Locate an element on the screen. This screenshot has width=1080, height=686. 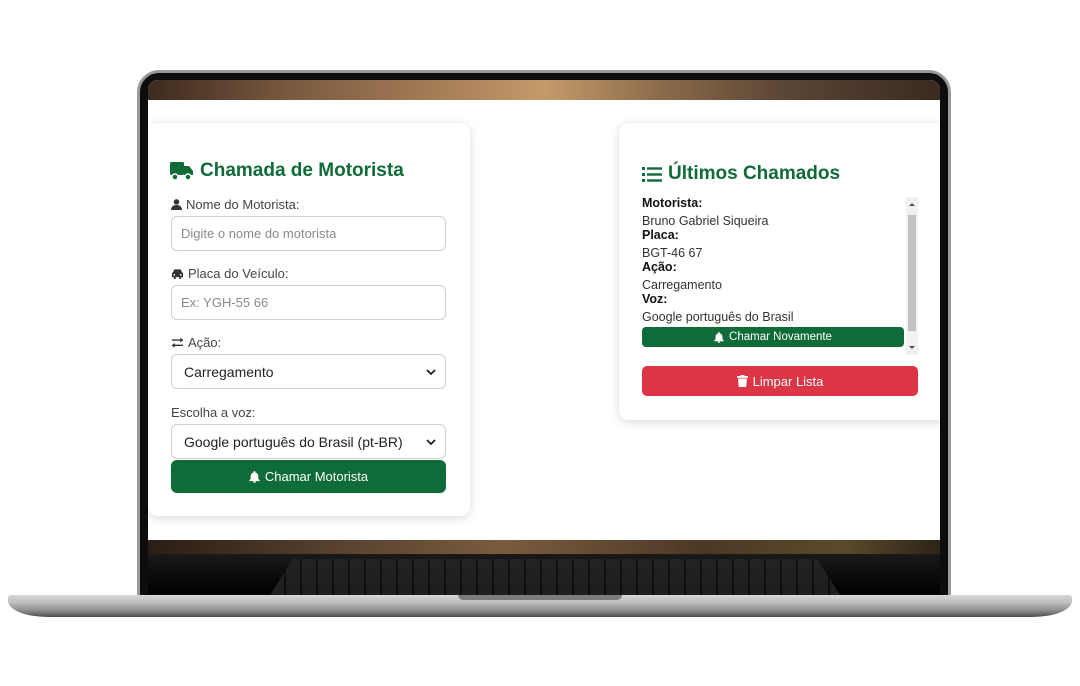
driver-call-title: Chamada de Motorista is located at coordinates (287, 171).